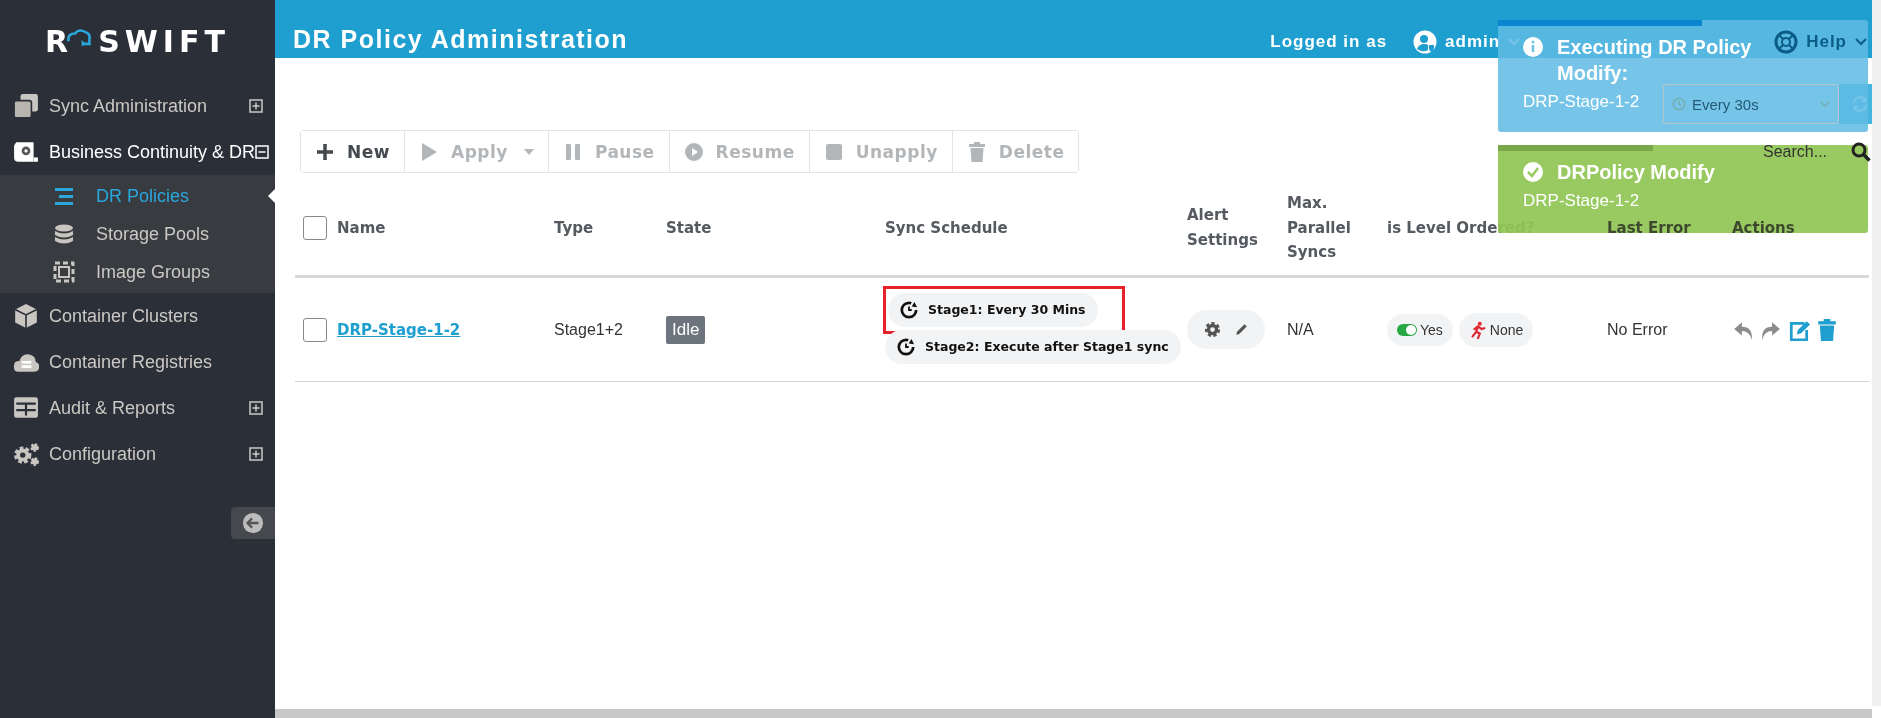 The width and height of the screenshot is (1881, 718). What do you see at coordinates (137, 196) in the screenshot?
I see `nav-subitem: DR Policies` at bounding box center [137, 196].